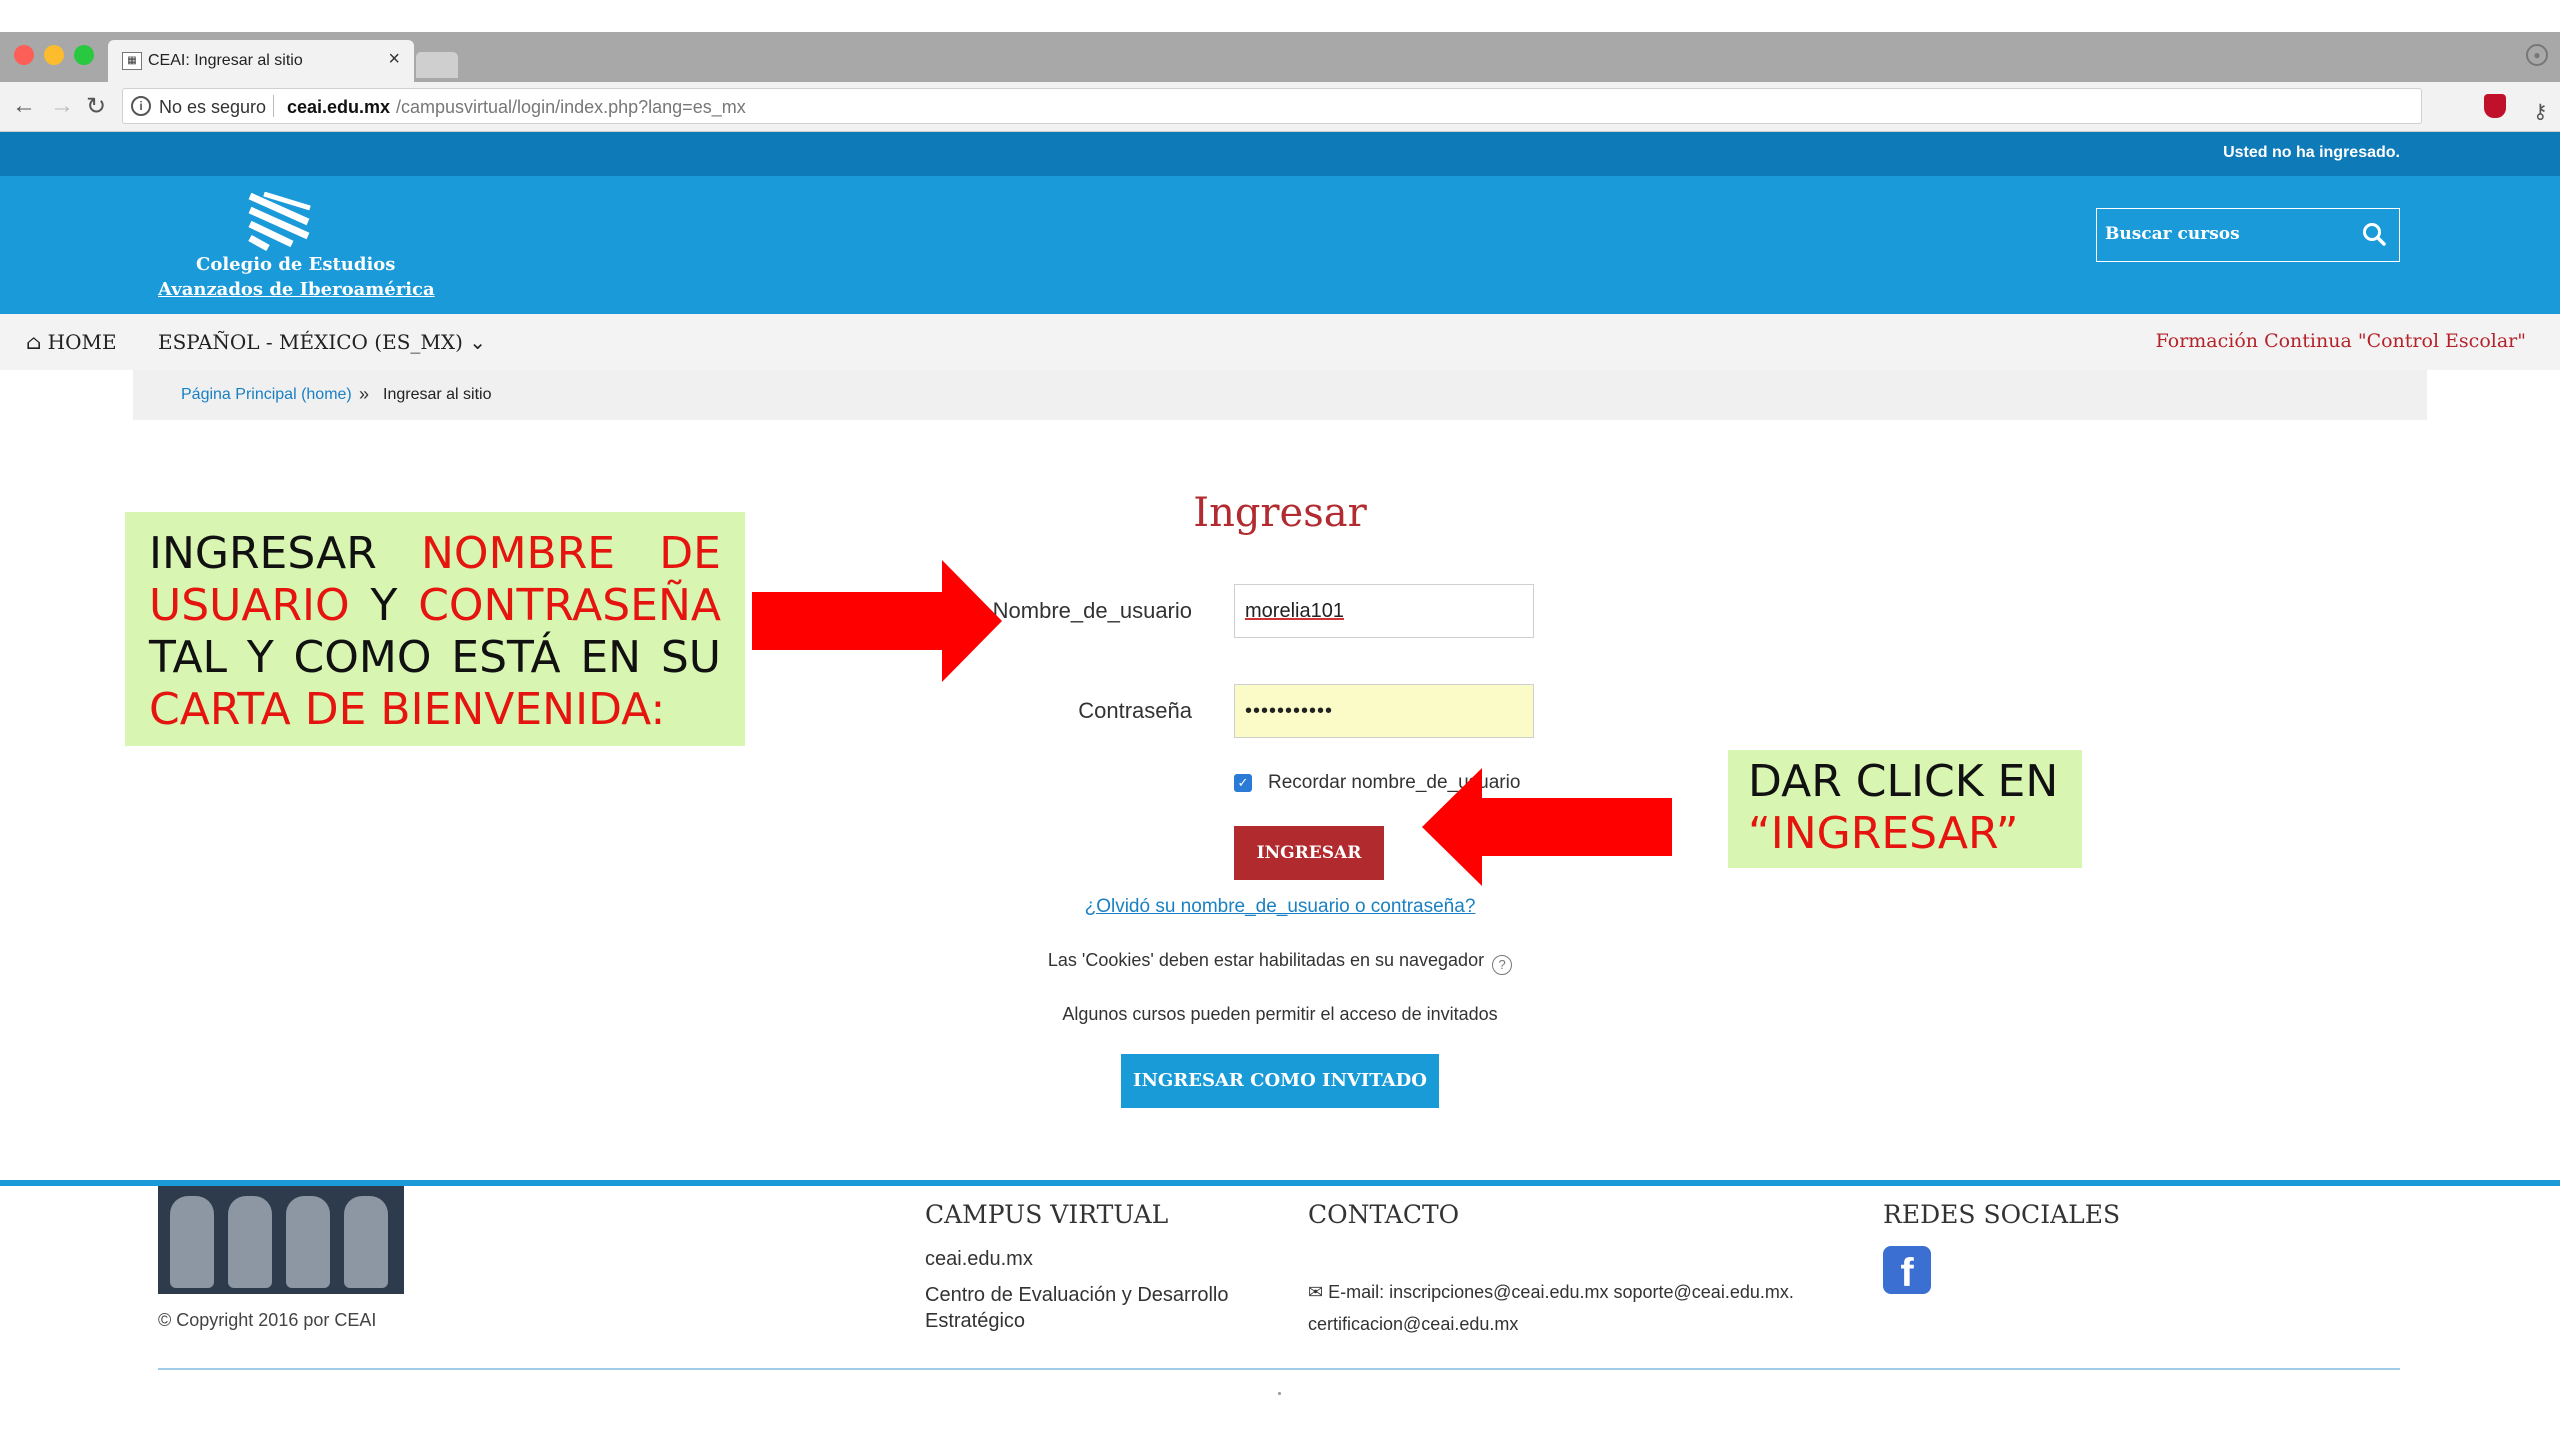  What do you see at coordinates (1280, 154) in the screenshot?
I see `site-topbar: Usted no ha ingresado.` at bounding box center [1280, 154].